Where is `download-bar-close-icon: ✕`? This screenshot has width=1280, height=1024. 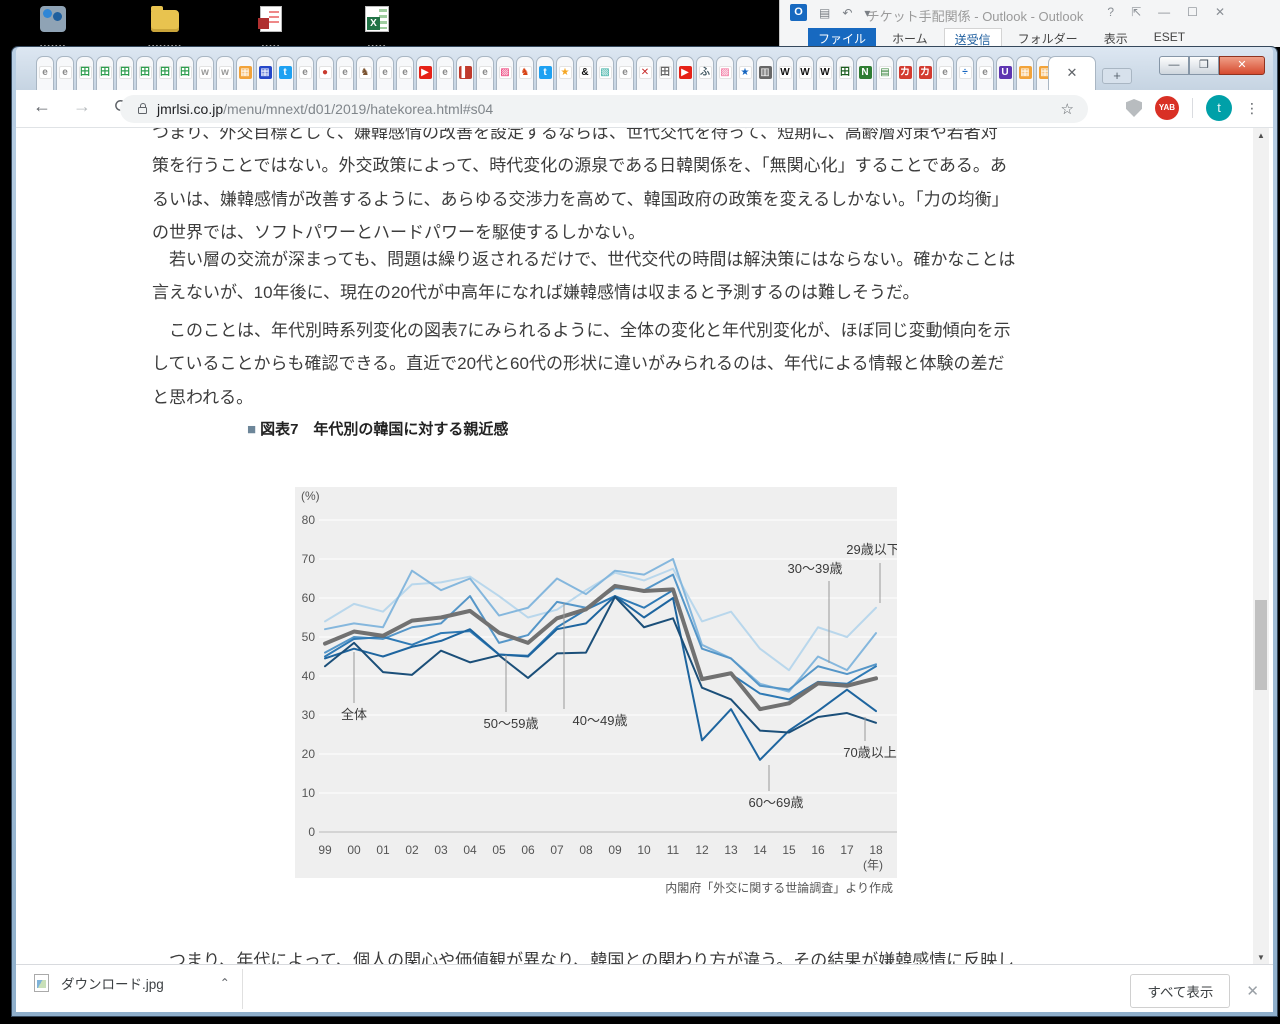 download-bar-close-icon: ✕ is located at coordinates (1252, 991).